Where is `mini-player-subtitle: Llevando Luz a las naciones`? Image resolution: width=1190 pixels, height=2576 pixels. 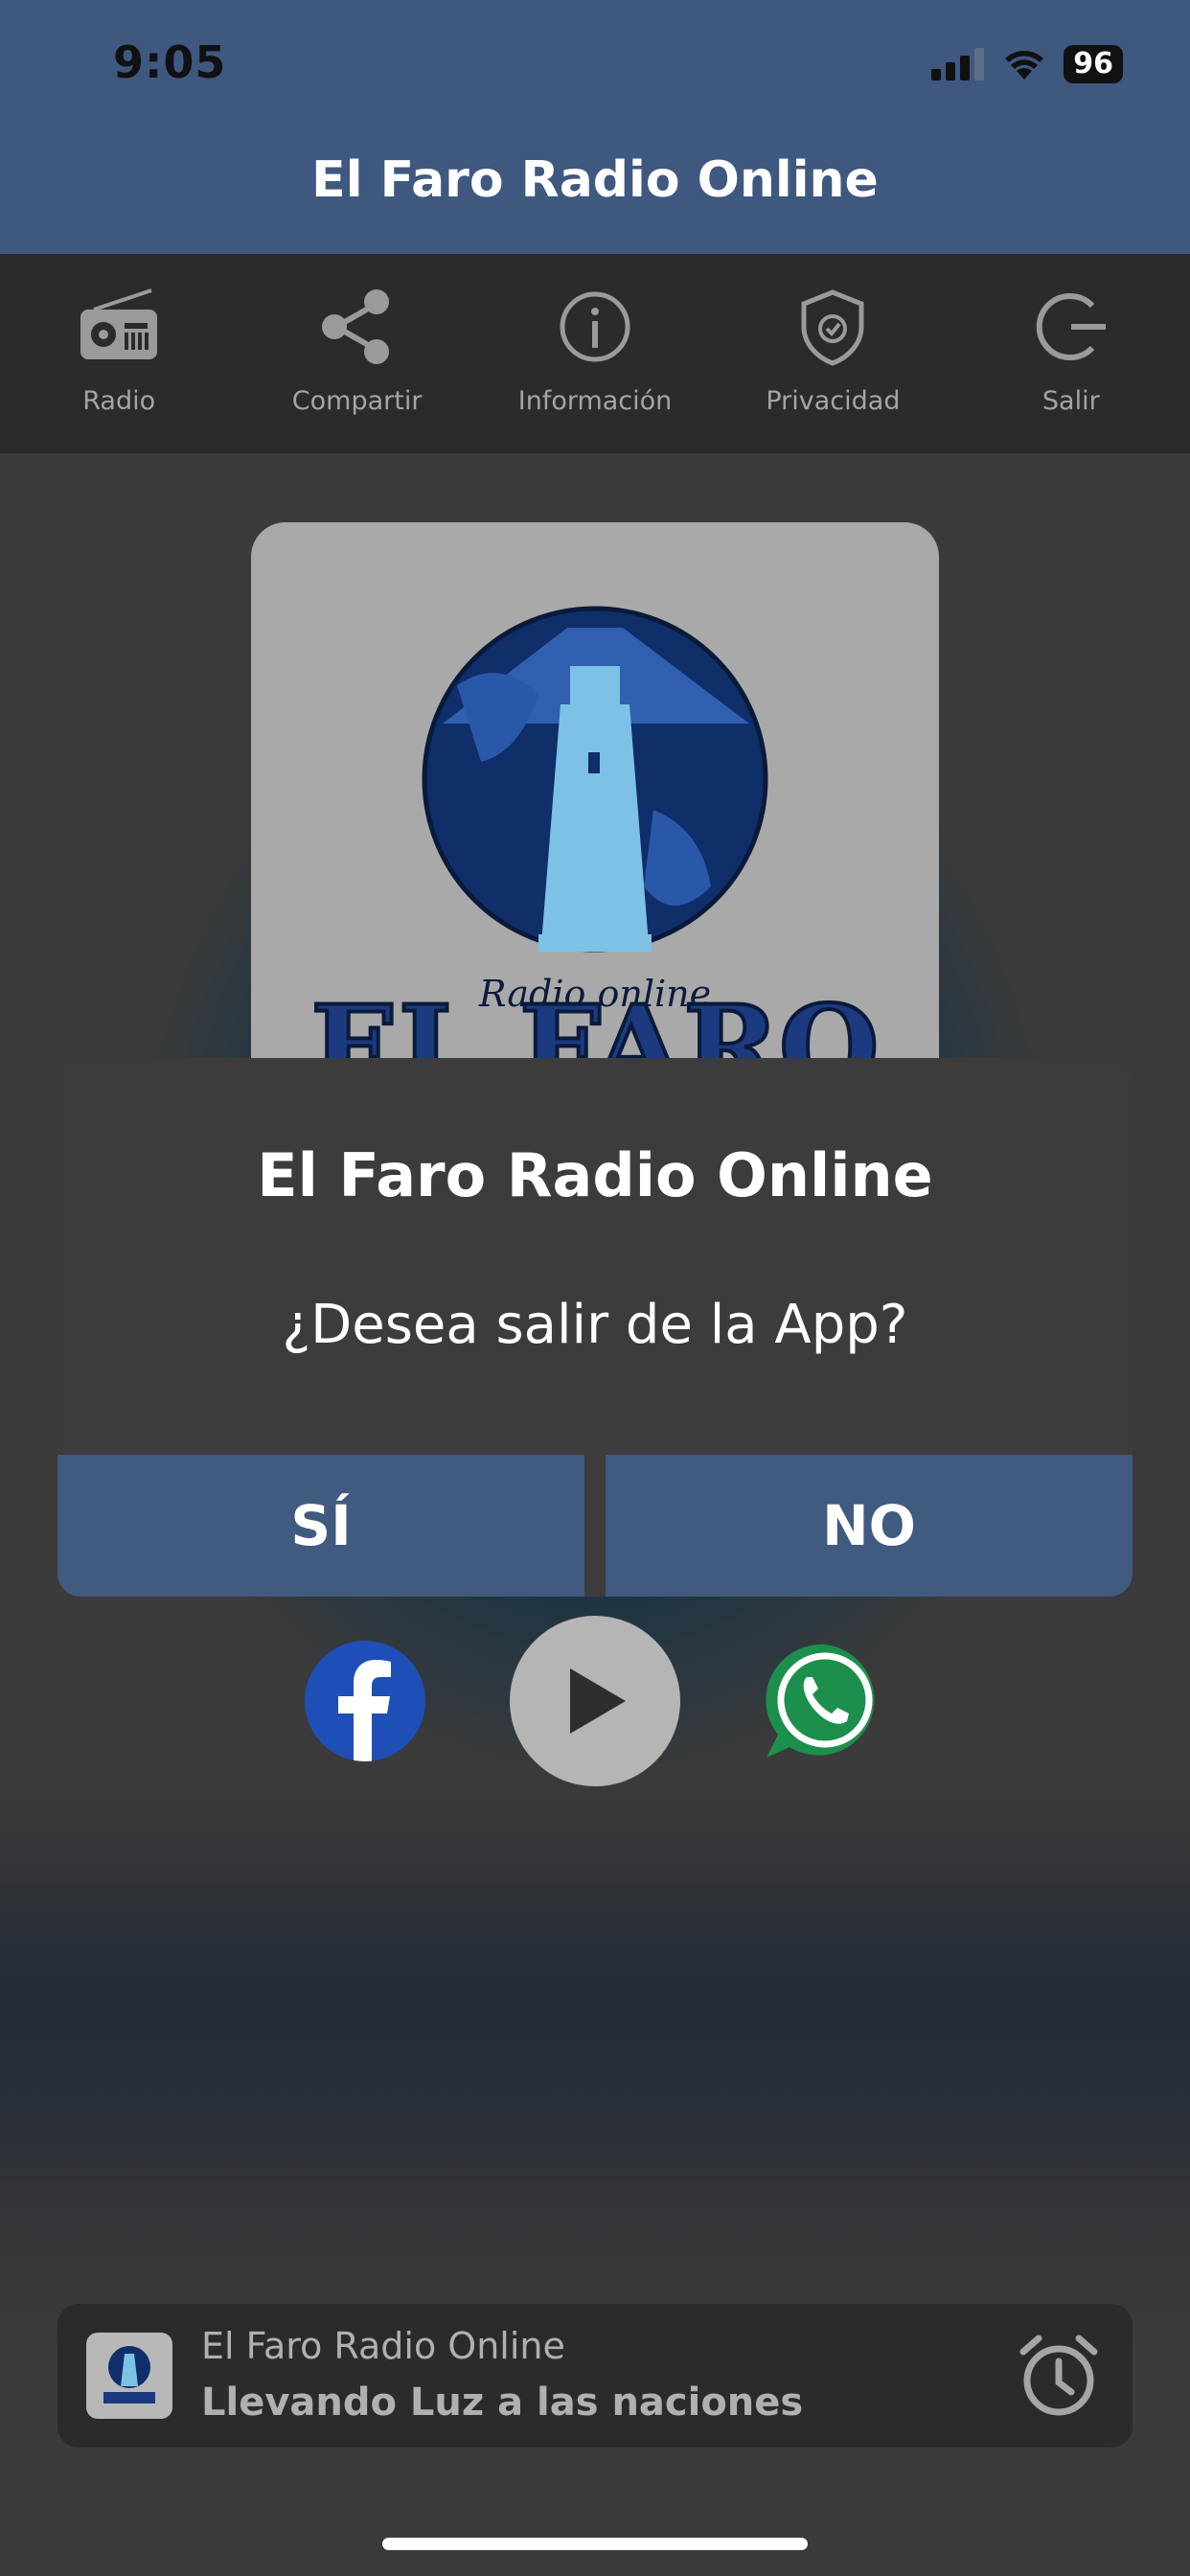 mini-player-subtitle: Llevando Luz a las naciones is located at coordinates (502, 2402).